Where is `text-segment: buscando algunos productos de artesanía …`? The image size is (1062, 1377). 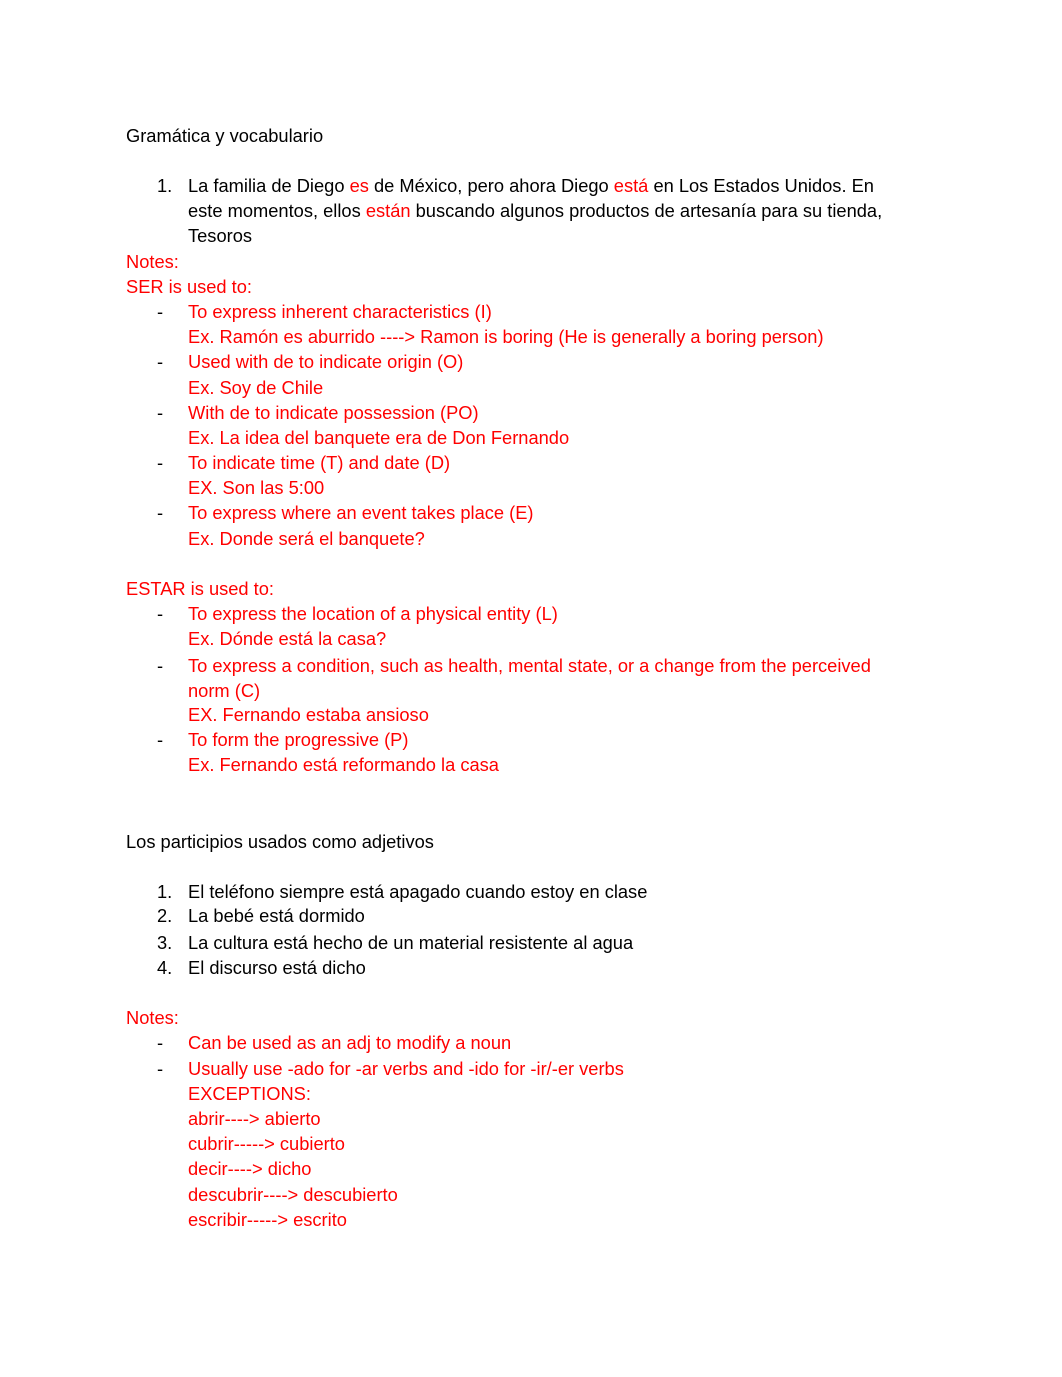 text-segment: buscando algunos productos de artesanía … is located at coordinates (646, 210).